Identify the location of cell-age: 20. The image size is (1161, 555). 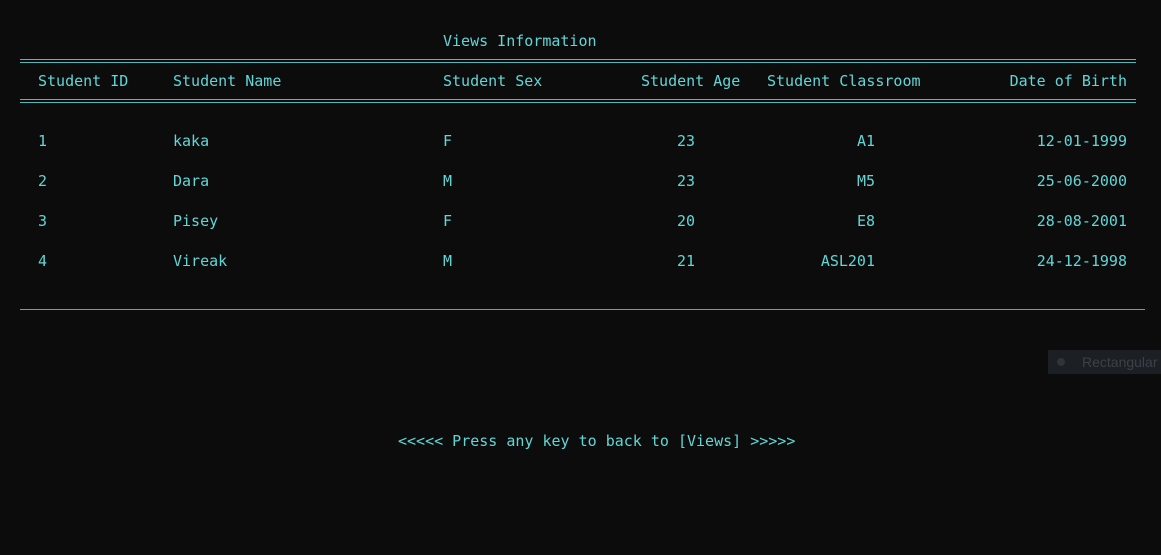
(685, 221).